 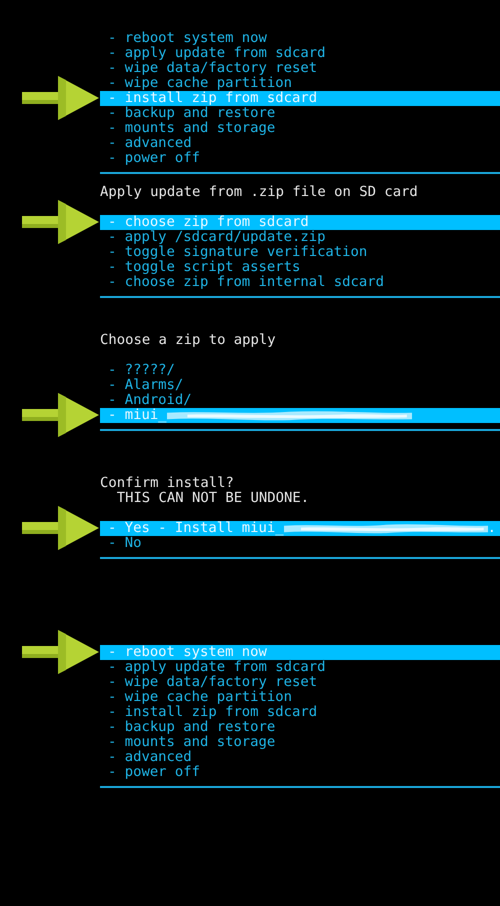 I want to click on menu-item: - toggle signature verification, so click(x=300, y=252).